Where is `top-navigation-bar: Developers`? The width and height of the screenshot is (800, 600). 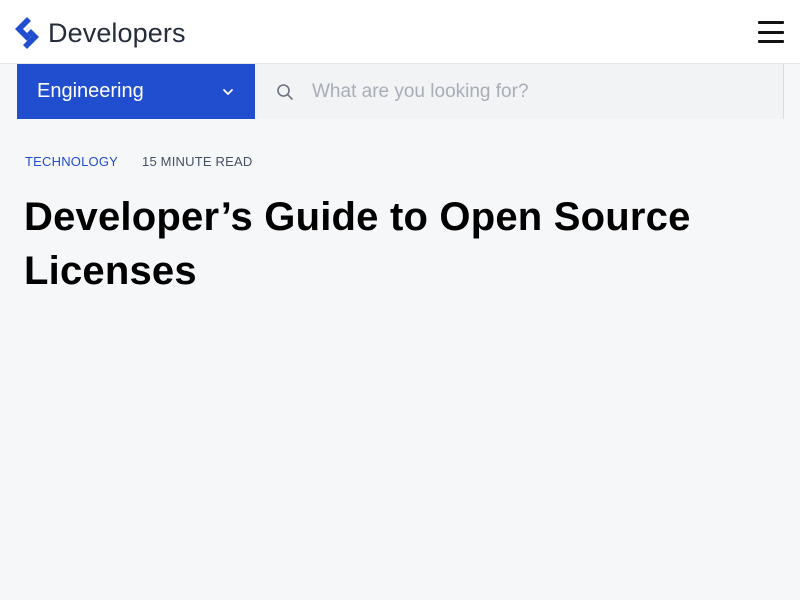
top-navigation-bar: Developers is located at coordinates (400, 32).